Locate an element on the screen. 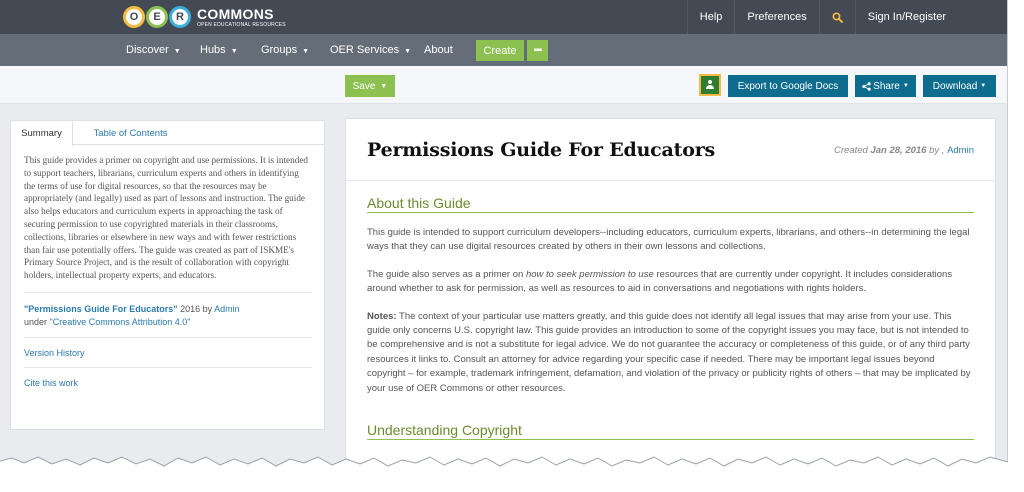 Image resolution: width=1024 pixels, height=492 pixels. share-label: Share is located at coordinates (886, 86).